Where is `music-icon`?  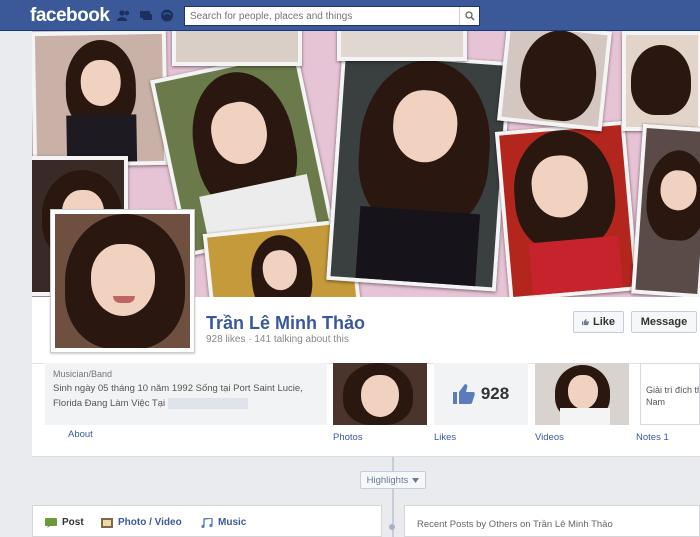 music-icon is located at coordinates (207, 522).